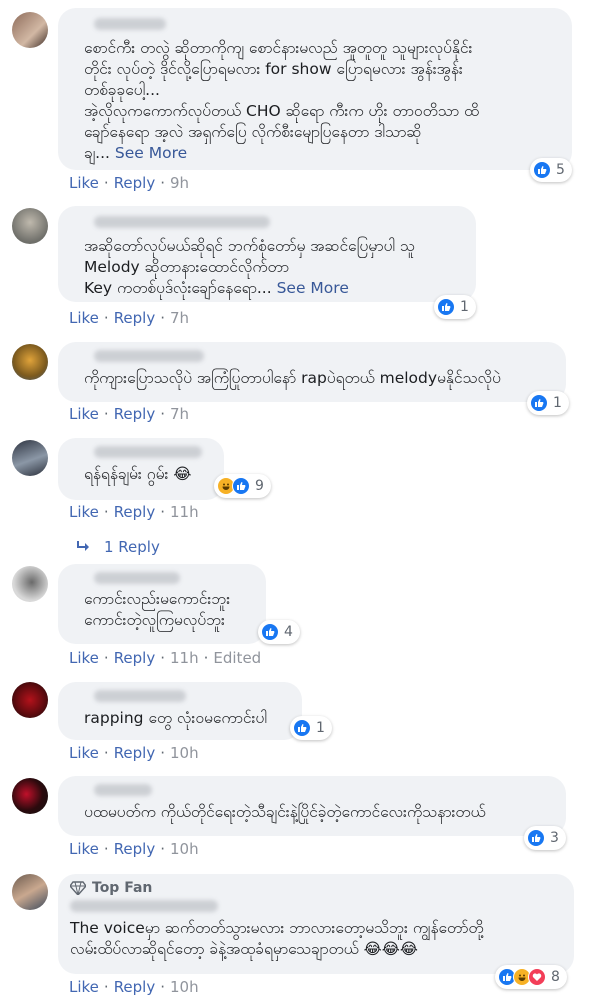 This screenshot has width=600, height=1002. I want to click on diamond-icon, so click(78, 888).